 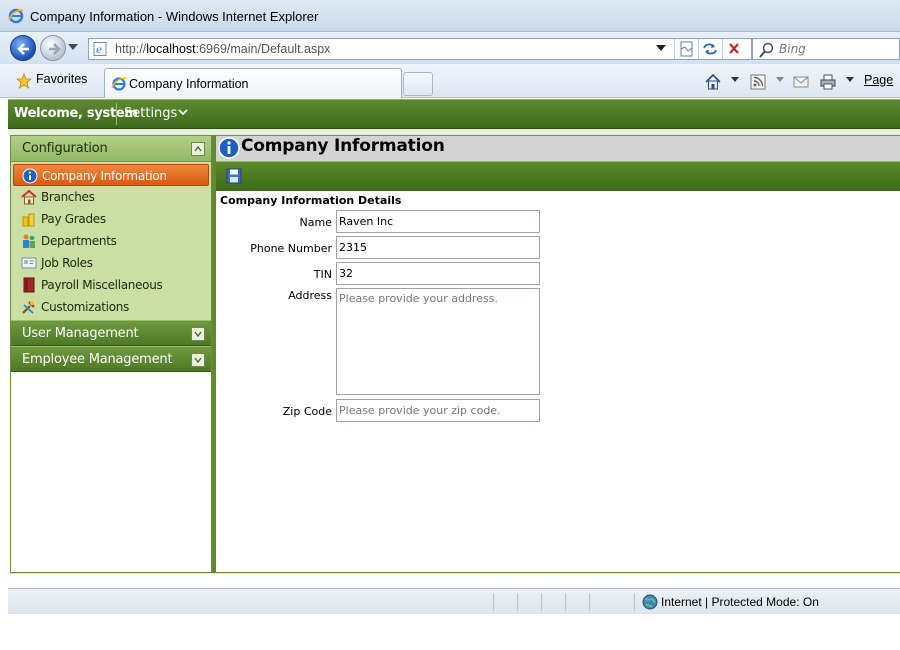 I want to click on coins-icon, so click(x=28, y=220).